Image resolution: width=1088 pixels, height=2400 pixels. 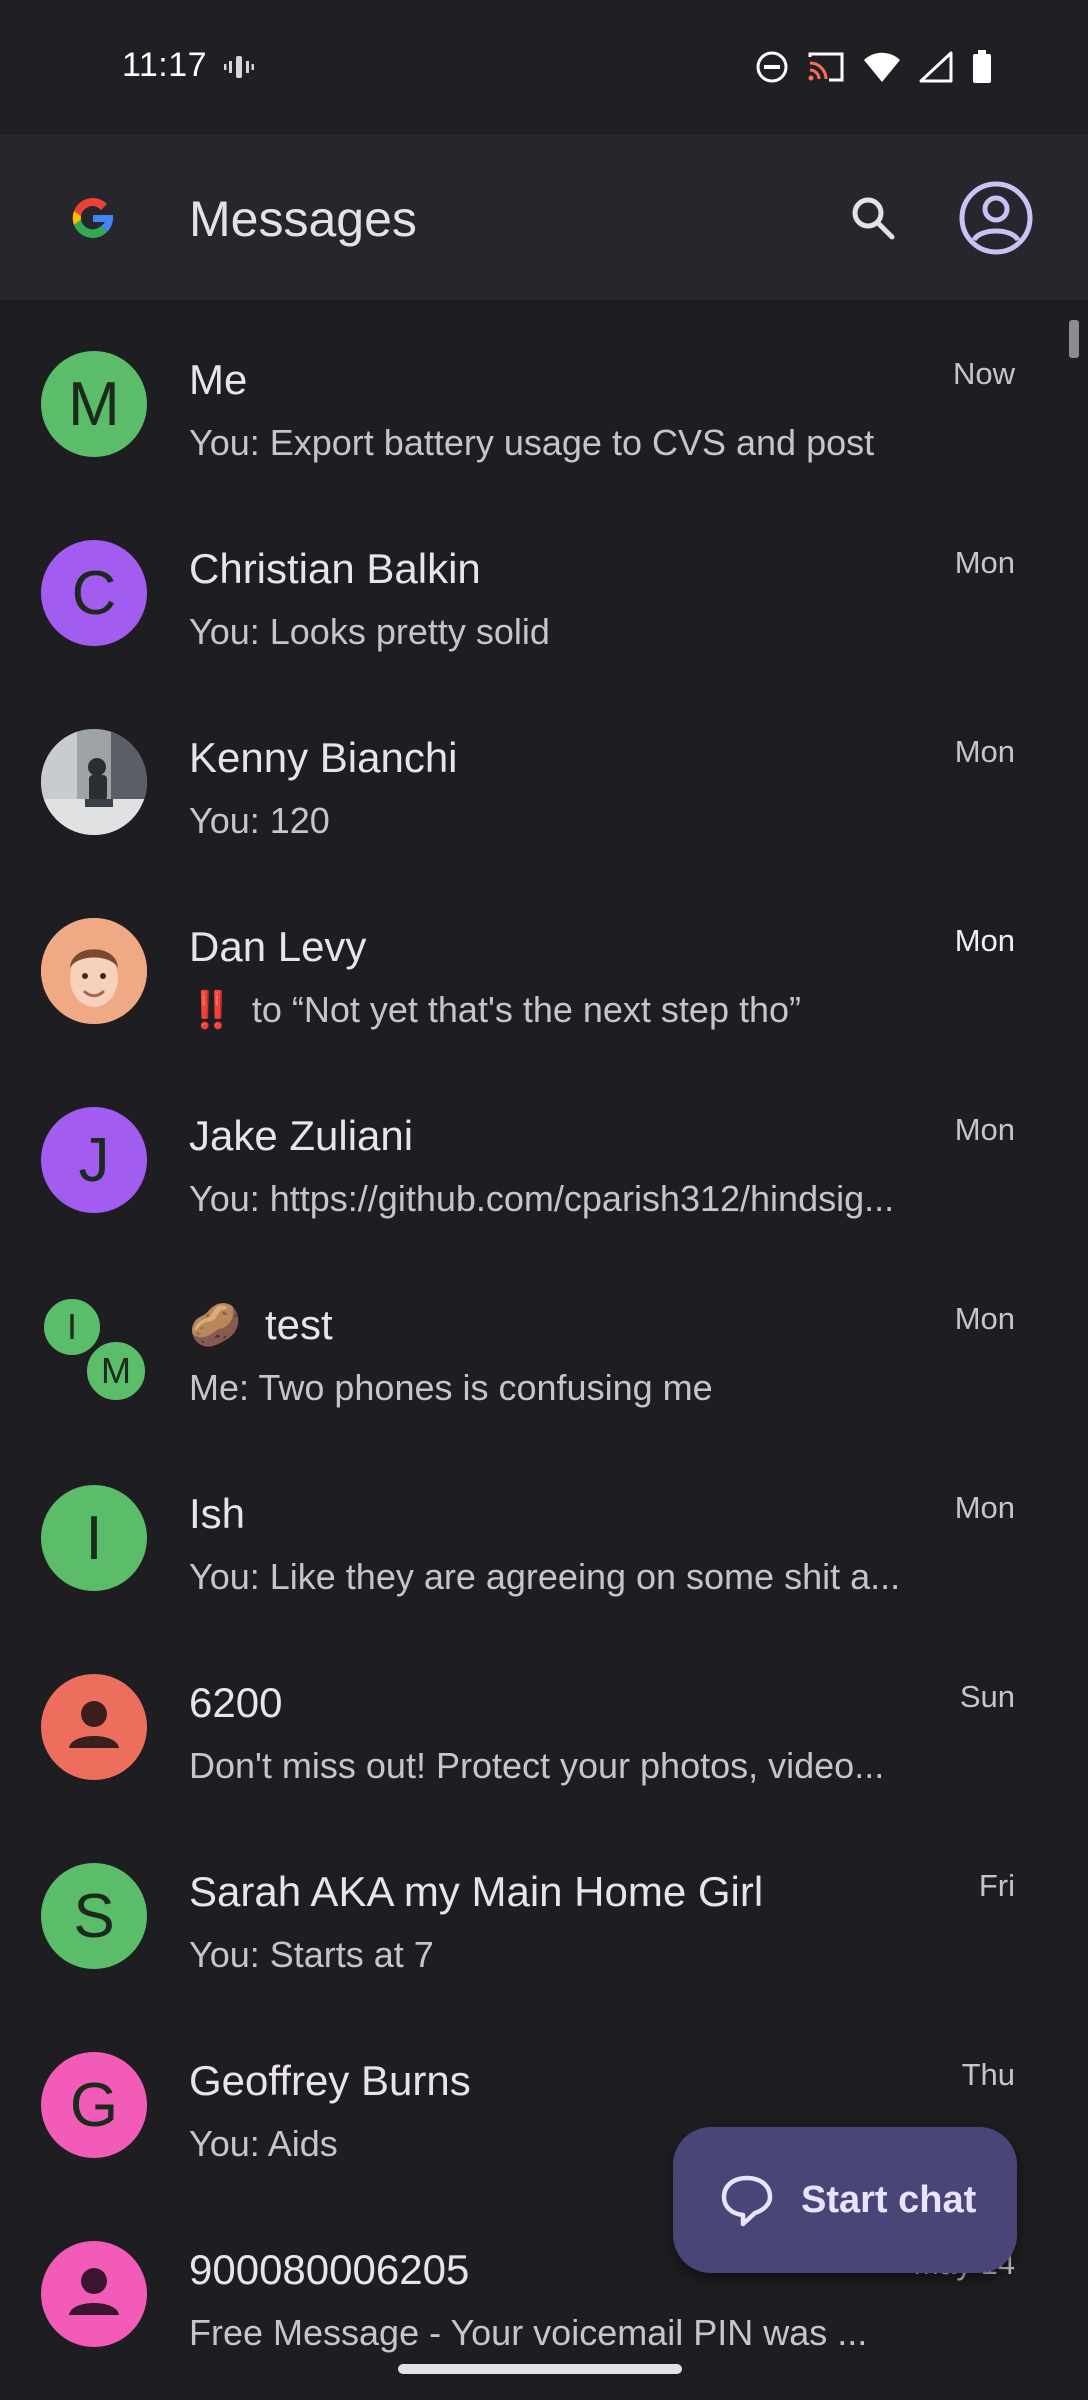 What do you see at coordinates (261, 1325) in the screenshot?
I see `contact-name: 🥔 test` at bounding box center [261, 1325].